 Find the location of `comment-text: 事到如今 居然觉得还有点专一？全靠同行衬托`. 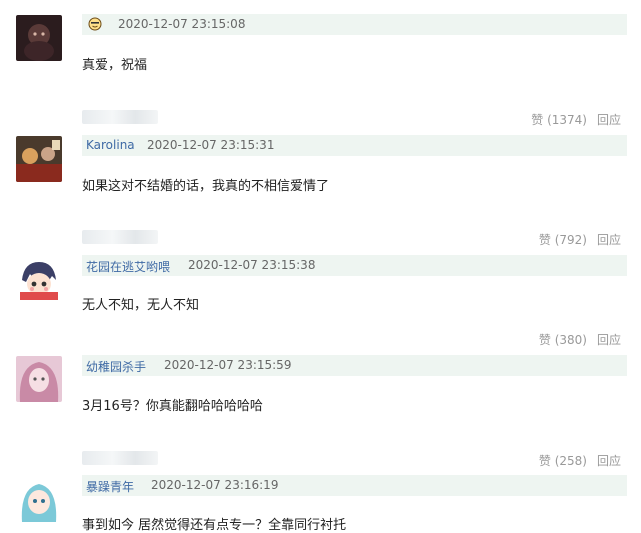

comment-text: 事到如今 居然觉得还有点专一？全靠同行衬托 is located at coordinates (214, 525).